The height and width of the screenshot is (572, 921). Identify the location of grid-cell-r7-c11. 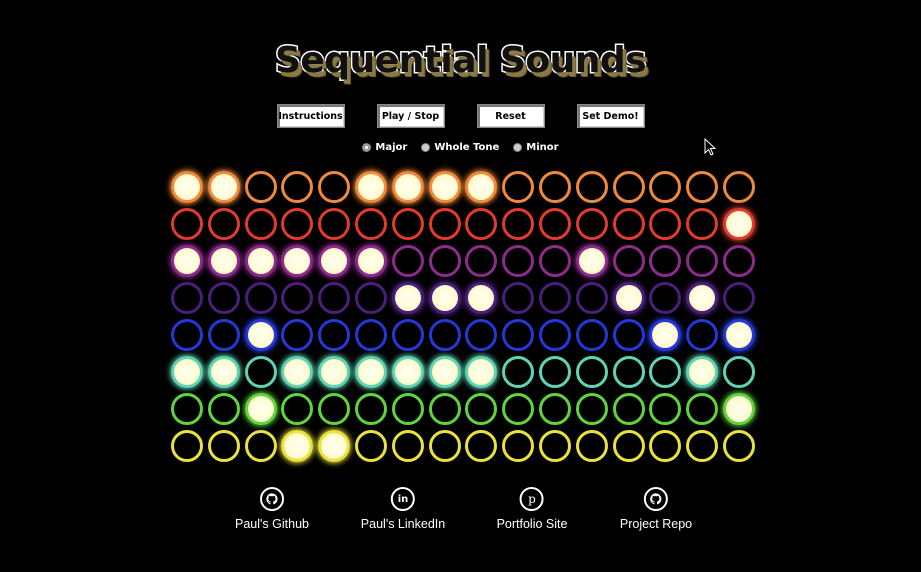
(555, 409).